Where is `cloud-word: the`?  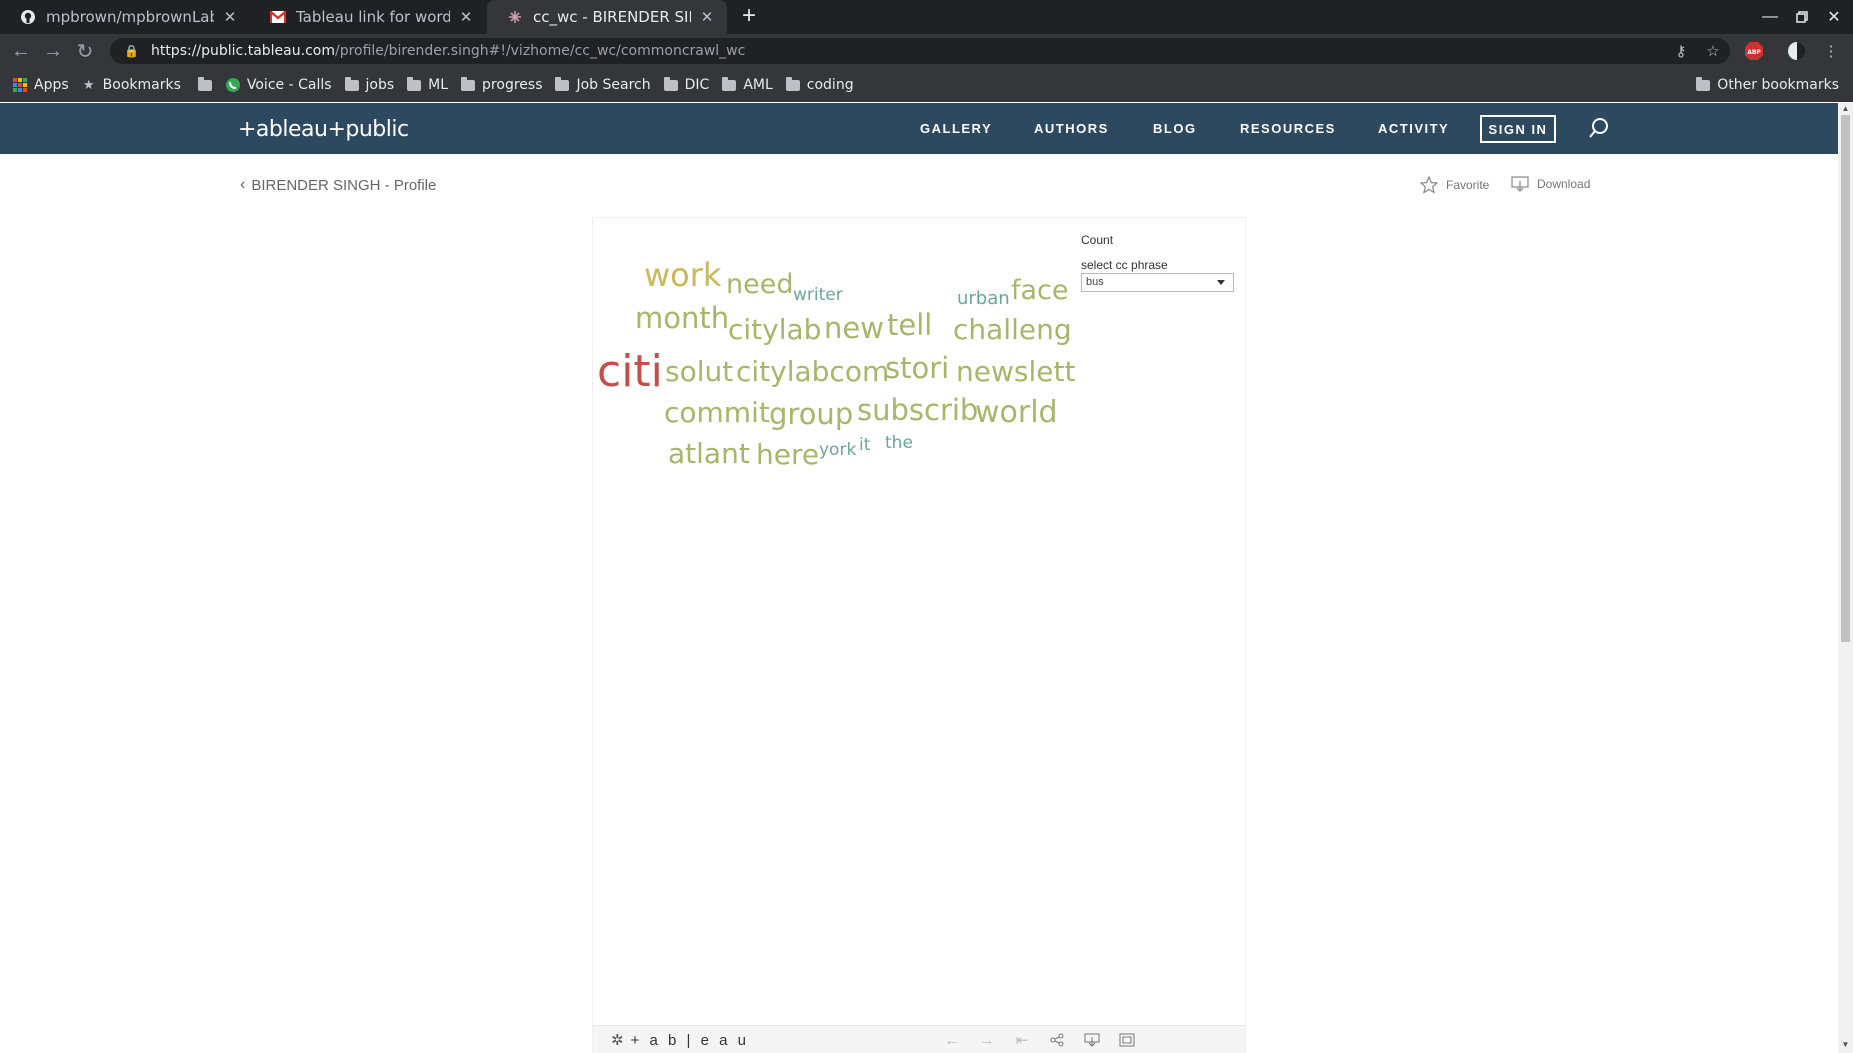
cloud-word: the is located at coordinates (899, 443).